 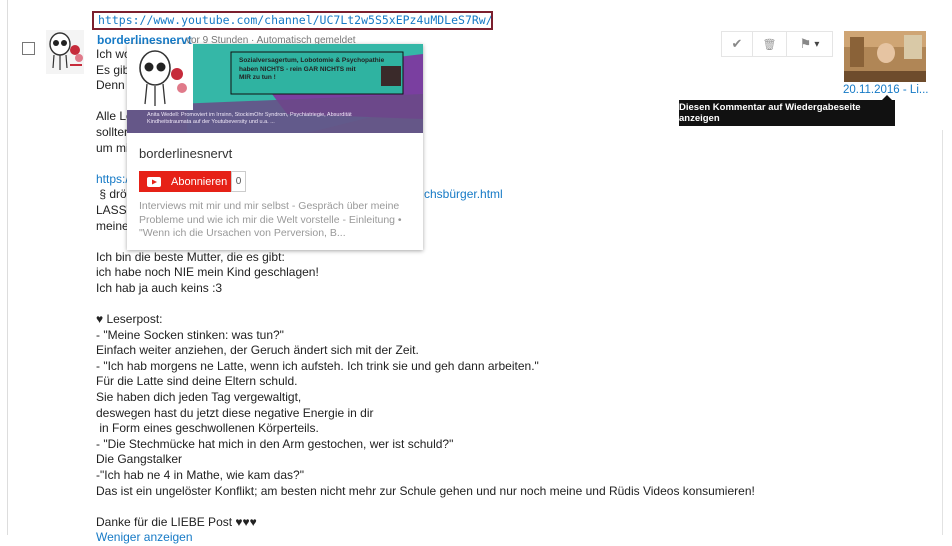 What do you see at coordinates (154, 181) in the screenshot?
I see `youtube-play-icon` at bounding box center [154, 181].